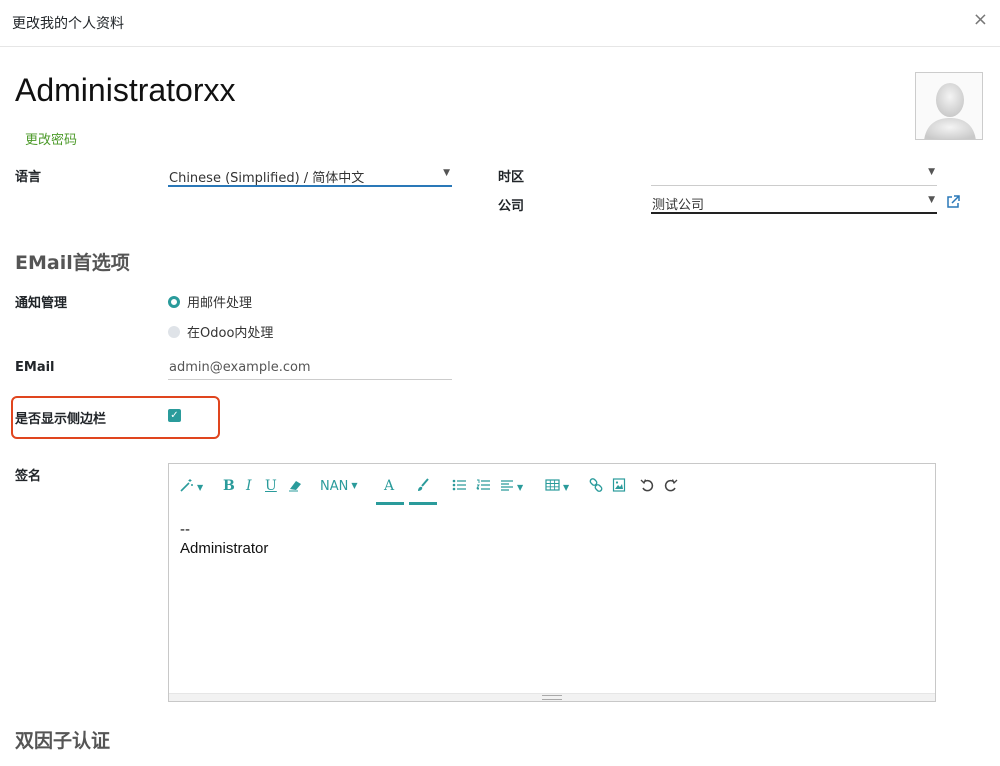 This screenshot has height=766, width=1000. What do you see at coordinates (511, 177) in the screenshot?
I see `timezone-label: 时区` at bounding box center [511, 177].